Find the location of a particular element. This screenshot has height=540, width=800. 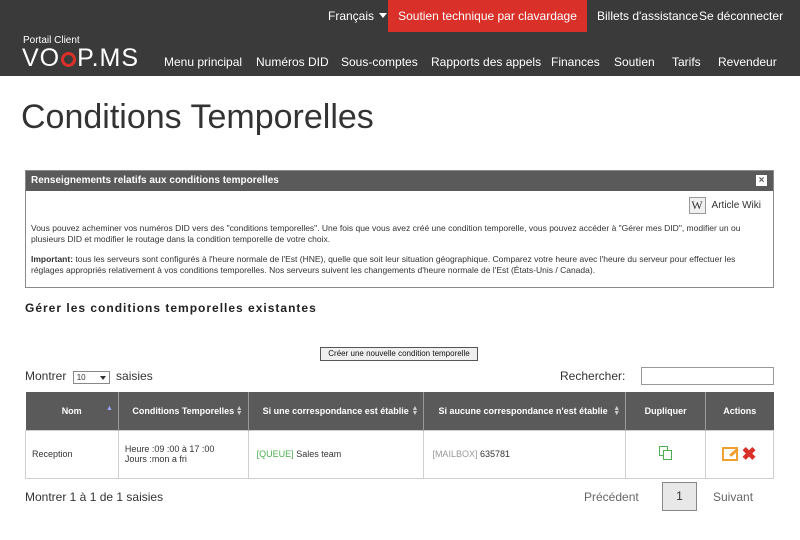

match-tag: [QUEUE] is located at coordinates (275, 454).